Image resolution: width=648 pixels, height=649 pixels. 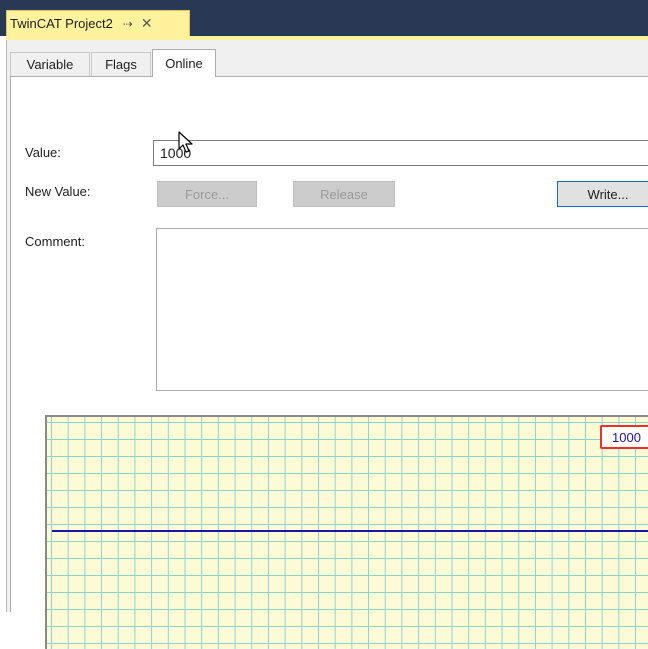 What do you see at coordinates (55, 241) in the screenshot?
I see `comment-label: Comment:` at bounding box center [55, 241].